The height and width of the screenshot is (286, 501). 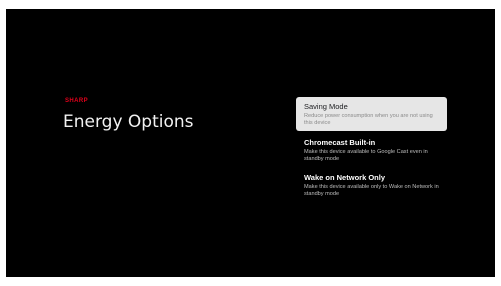 What do you see at coordinates (326, 106) in the screenshot?
I see `option-title: Saving Mode` at bounding box center [326, 106].